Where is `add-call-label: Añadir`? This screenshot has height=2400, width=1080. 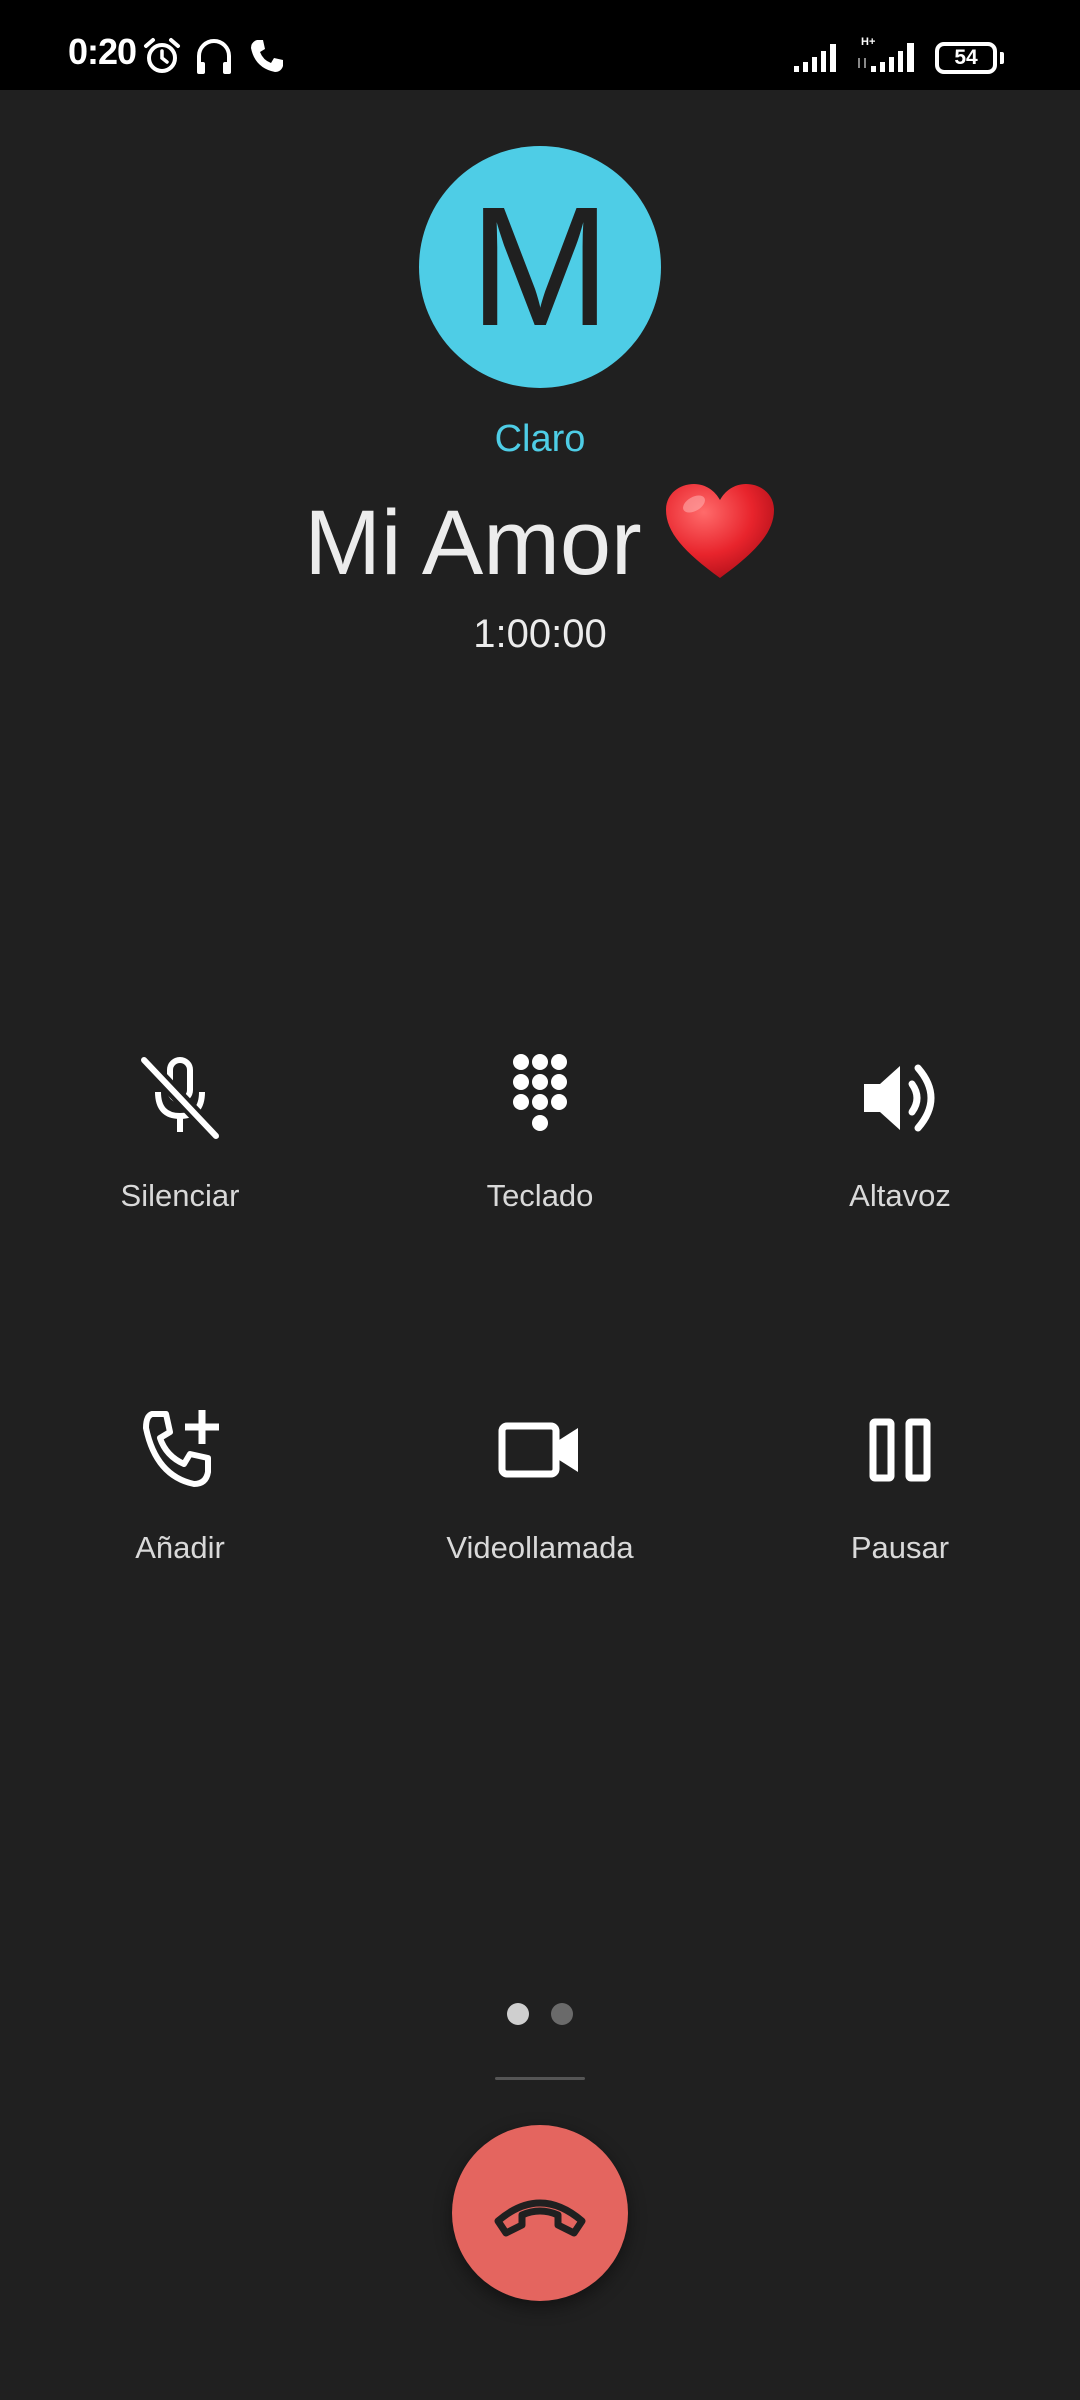 add-call-label: Añadir is located at coordinates (180, 1547).